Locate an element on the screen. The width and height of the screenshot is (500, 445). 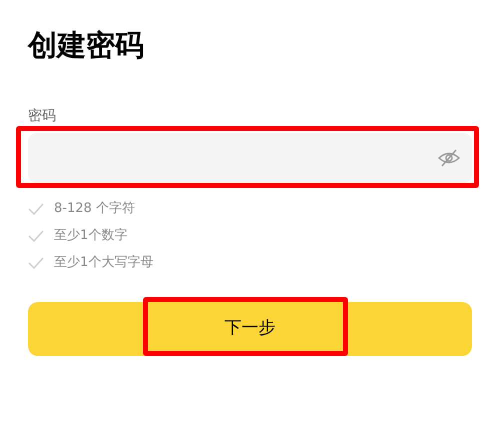
field-label: 密码 is located at coordinates (42, 116).